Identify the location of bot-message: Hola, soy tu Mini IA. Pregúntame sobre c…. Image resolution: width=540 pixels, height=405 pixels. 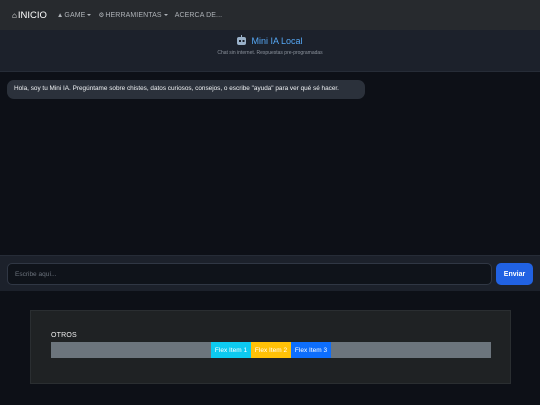
(186, 89).